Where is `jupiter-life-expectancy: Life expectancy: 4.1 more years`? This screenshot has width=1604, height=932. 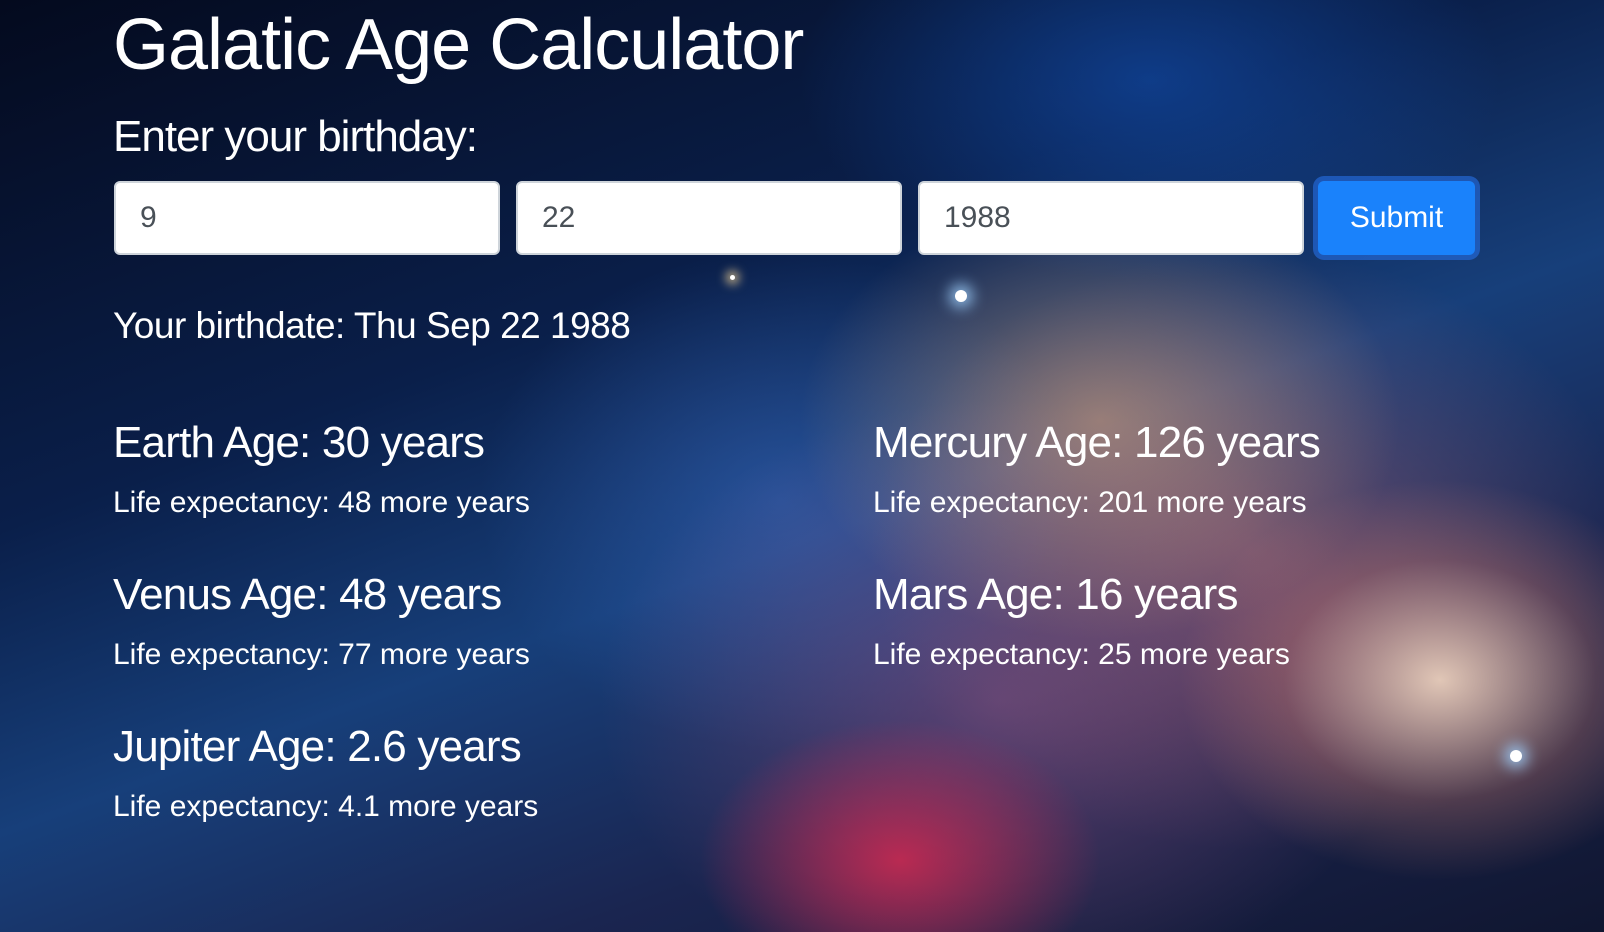
jupiter-life-expectancy: Life expectancy: 4.1 more years is located at coordinates (326, 806).